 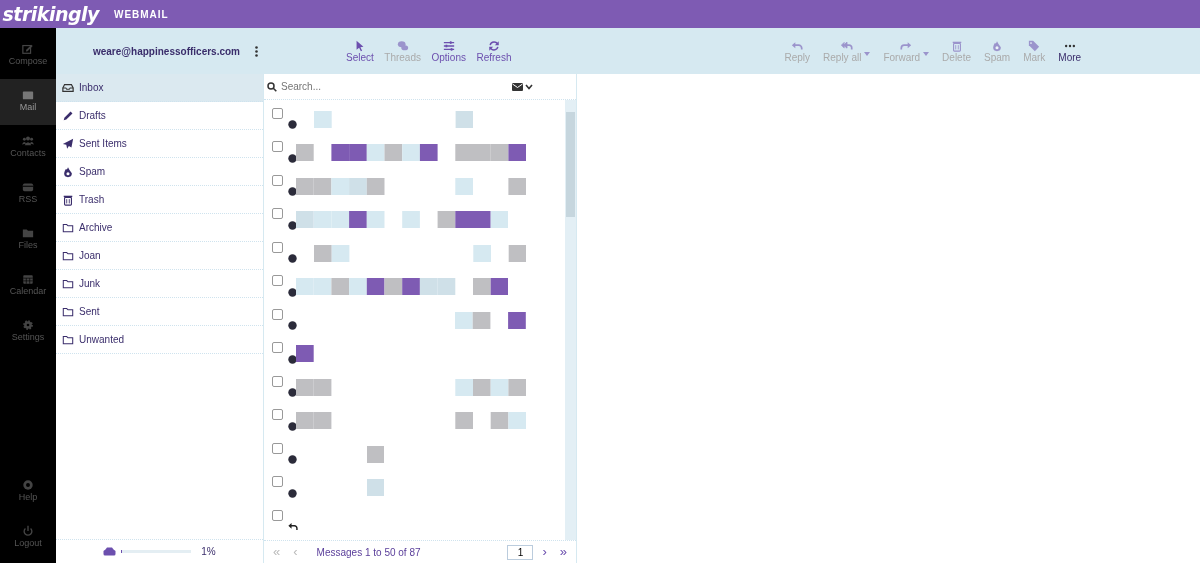 I want to click on rail-item: Contacts, so click(x=28, y=148).